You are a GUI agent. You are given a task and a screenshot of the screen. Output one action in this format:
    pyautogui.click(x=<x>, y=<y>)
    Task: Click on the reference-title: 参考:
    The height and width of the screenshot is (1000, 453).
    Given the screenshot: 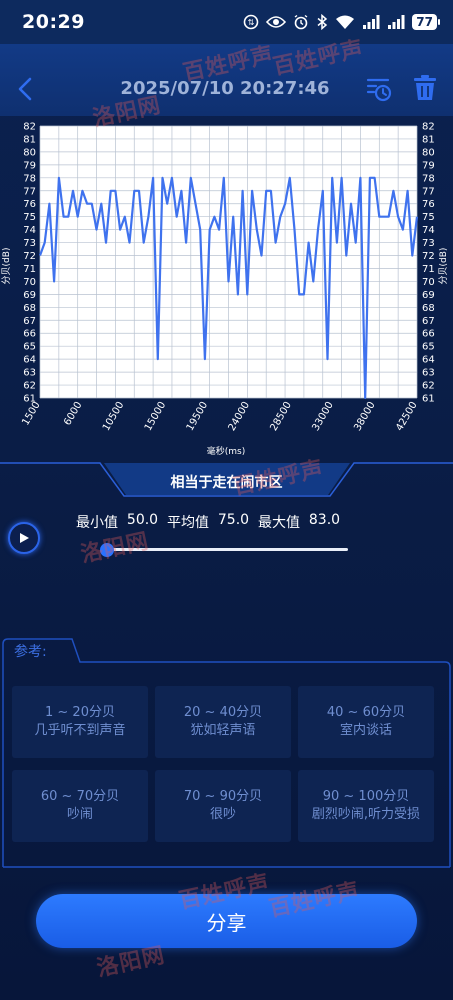 What is the action you would take?
    pyautogui.click(x=30, y=652)
    